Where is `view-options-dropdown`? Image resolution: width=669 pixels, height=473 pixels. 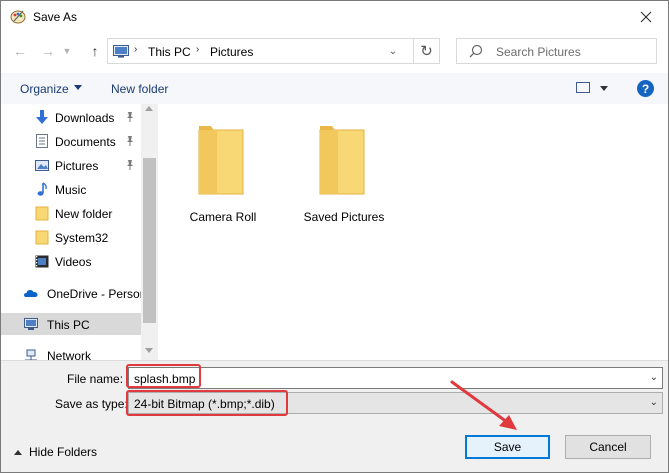
view-options-dropdown is located at coordinates (604, 88).